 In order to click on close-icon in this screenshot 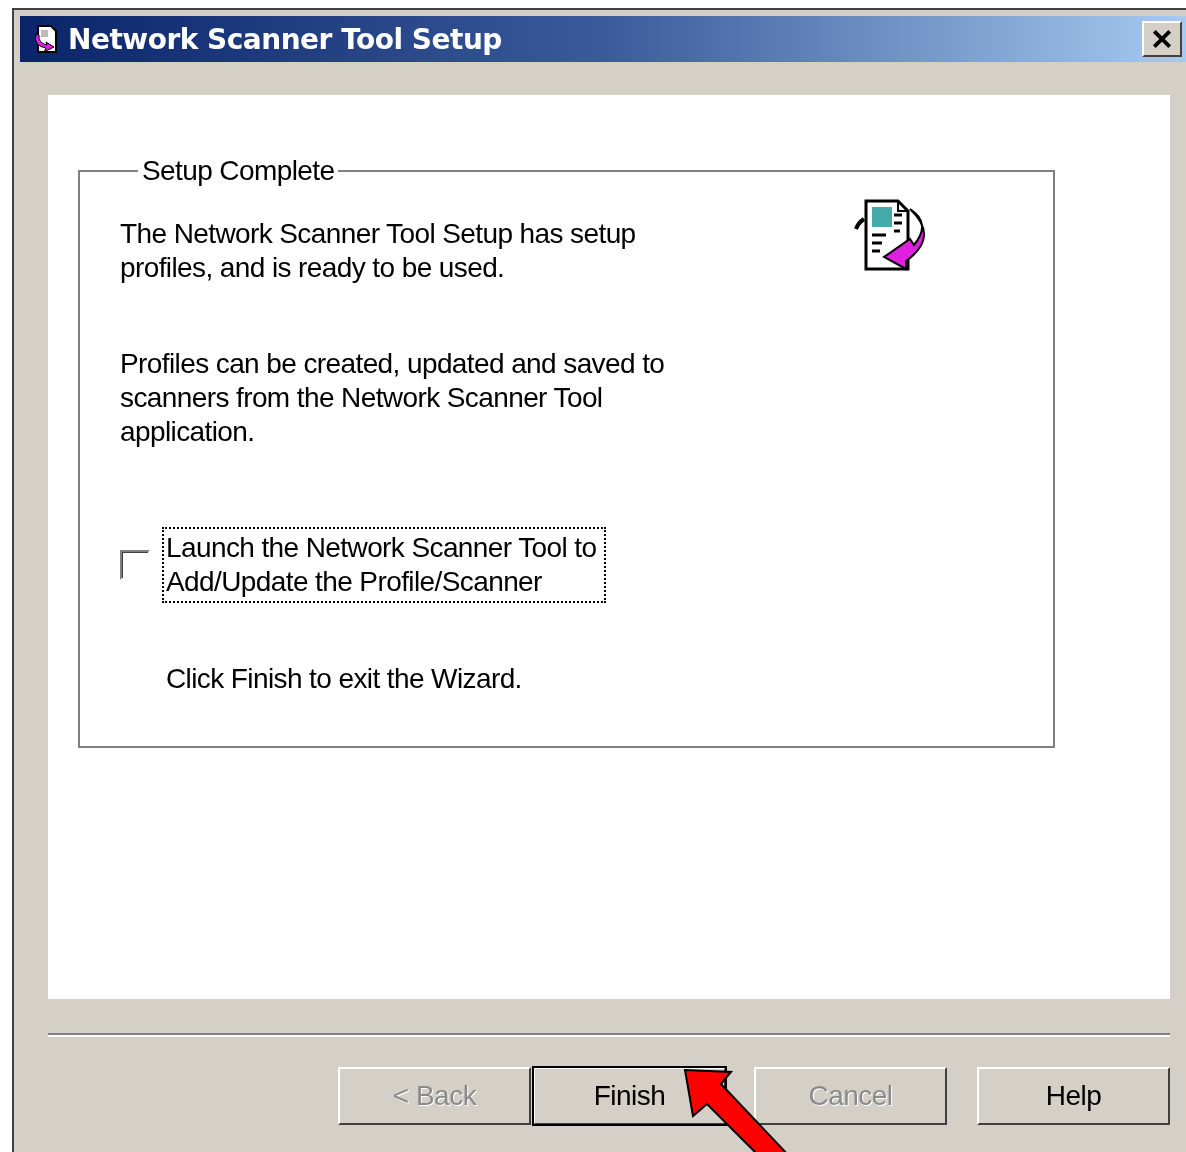, I will do `click(1162, 39)`.